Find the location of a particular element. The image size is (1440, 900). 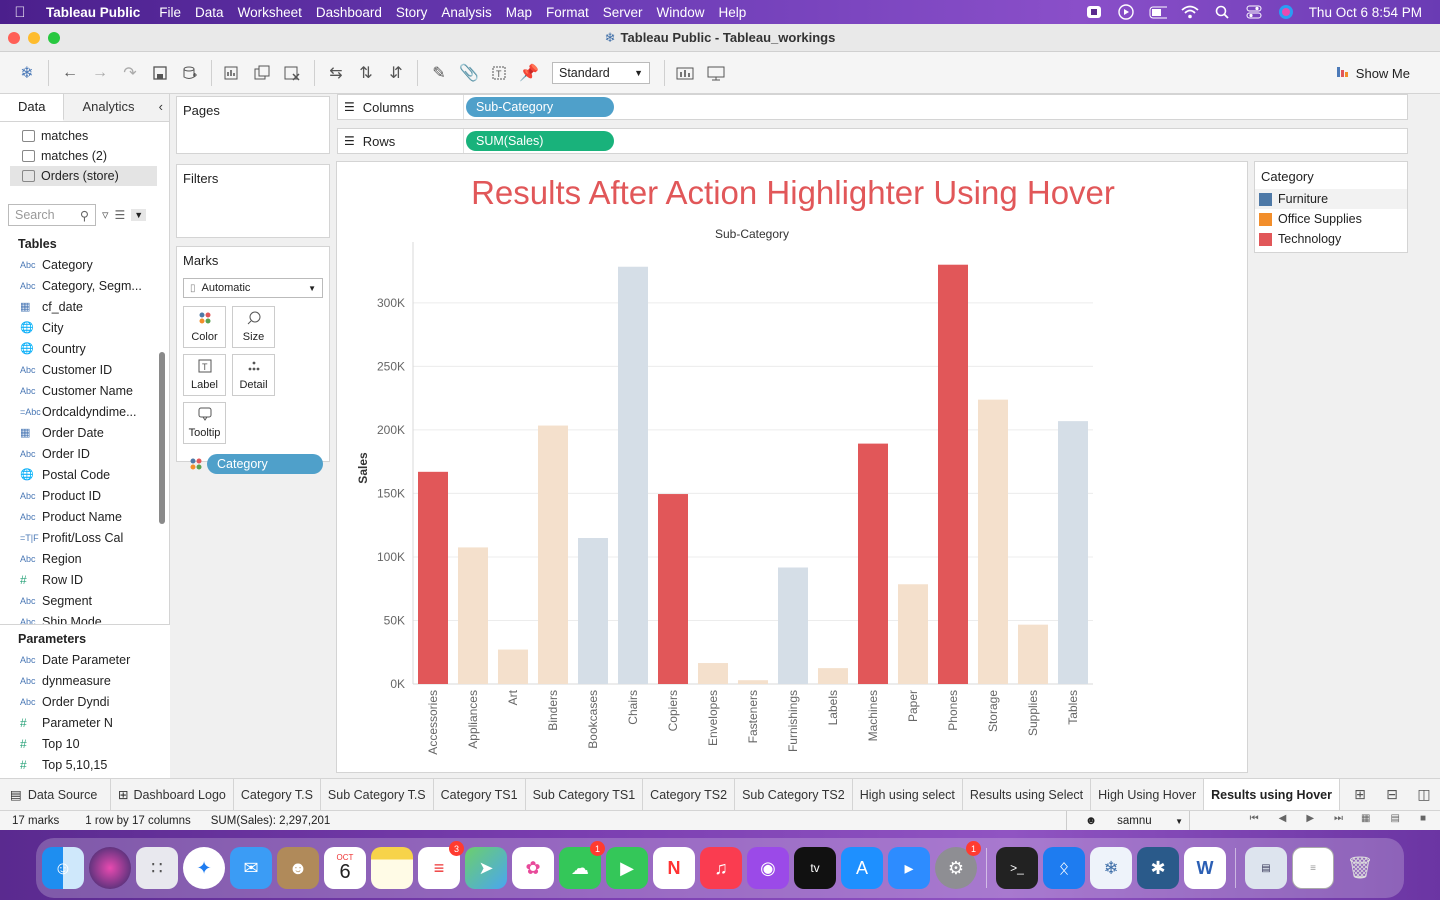

bar-supplies is located at coordinates (1033, 654).